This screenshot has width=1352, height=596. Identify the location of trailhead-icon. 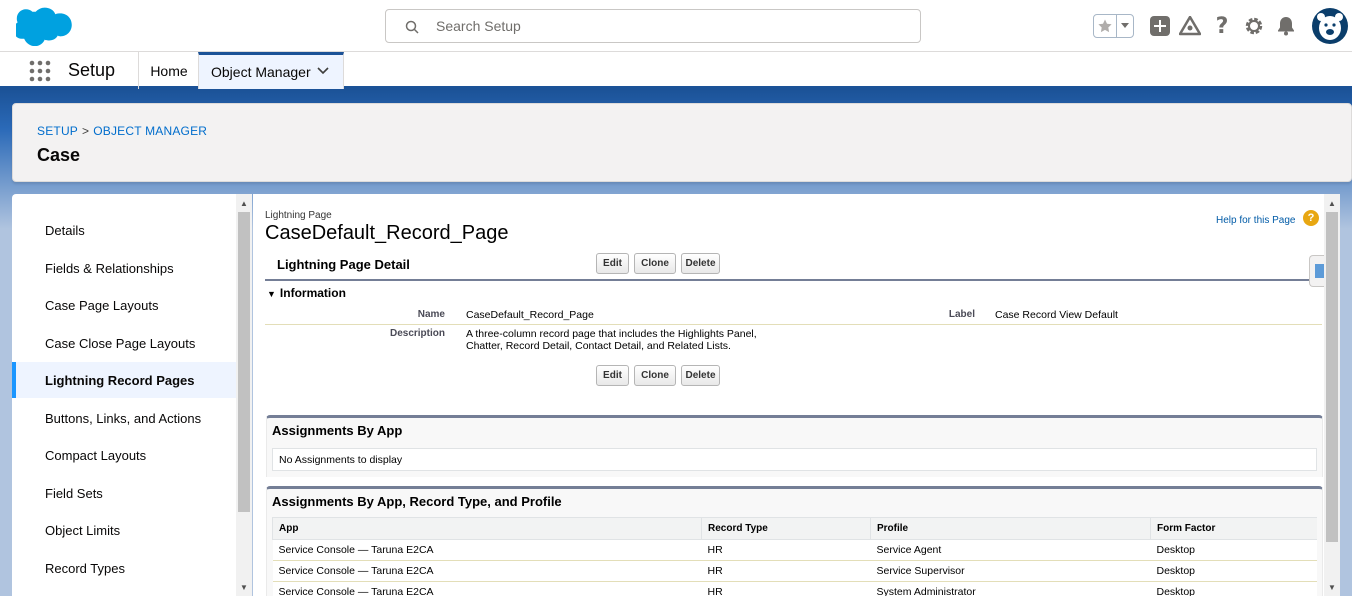
(1190, 26).